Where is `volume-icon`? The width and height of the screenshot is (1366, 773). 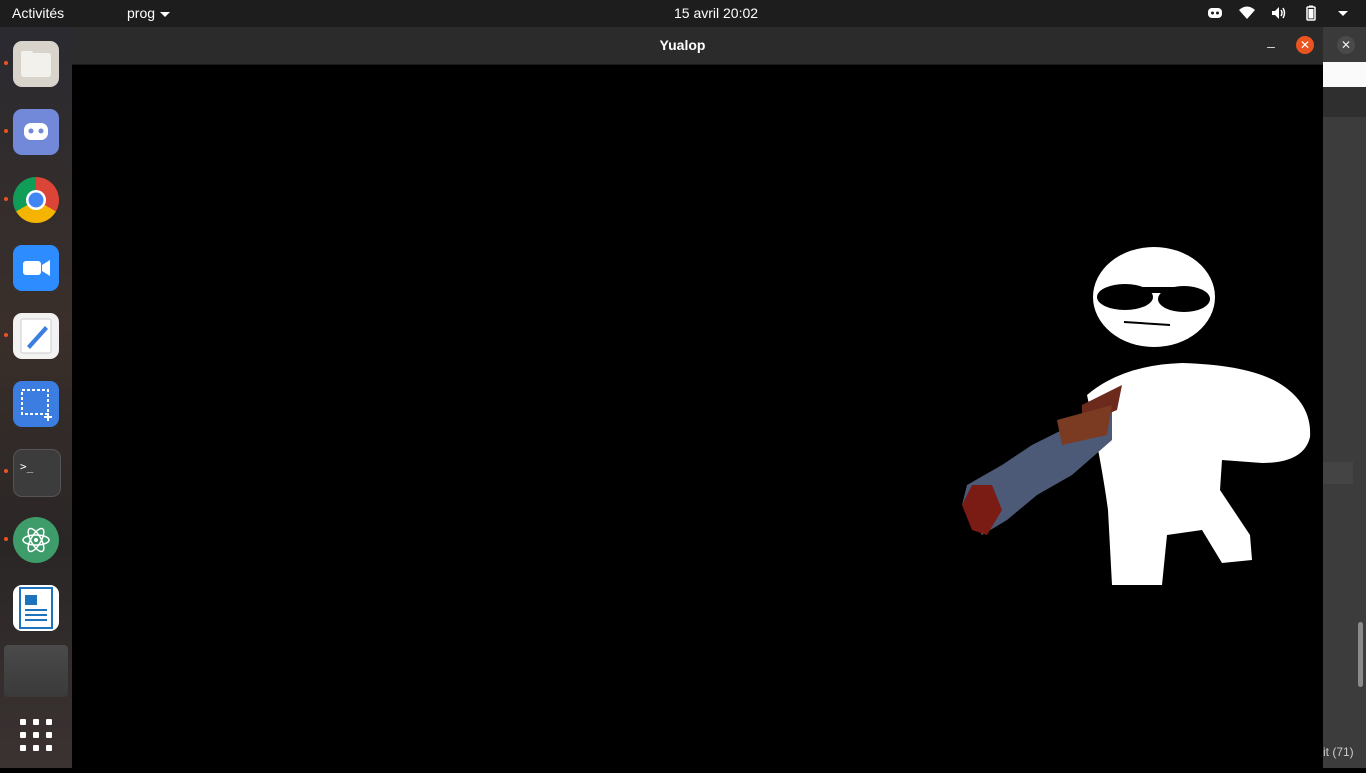 volume-icon is located at coordinates (1279, 13).